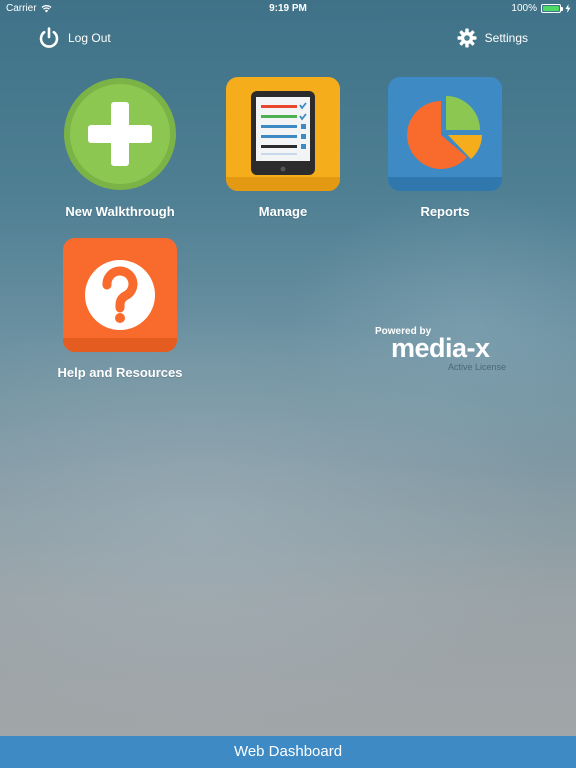  Describe the element at coordinates (120, 211) in the screenshot. I see `new-walkthrough-label: New Walkthrough` at that location.